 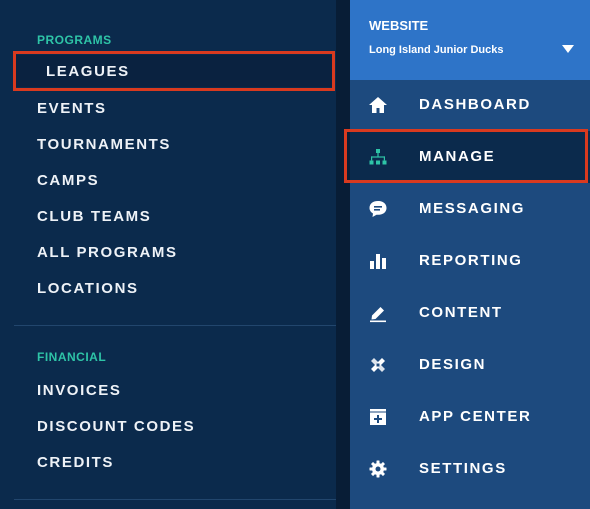 I want to click on website-selector: WEBSITE Long Island Junior Ducks, so click(x=470, y=40).